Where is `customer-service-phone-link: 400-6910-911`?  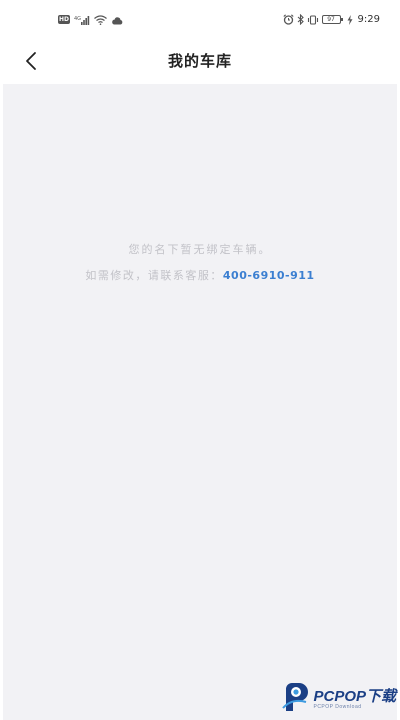 customer-service-phone-link: 400-6910-911 is located at coordinates (269, 275).